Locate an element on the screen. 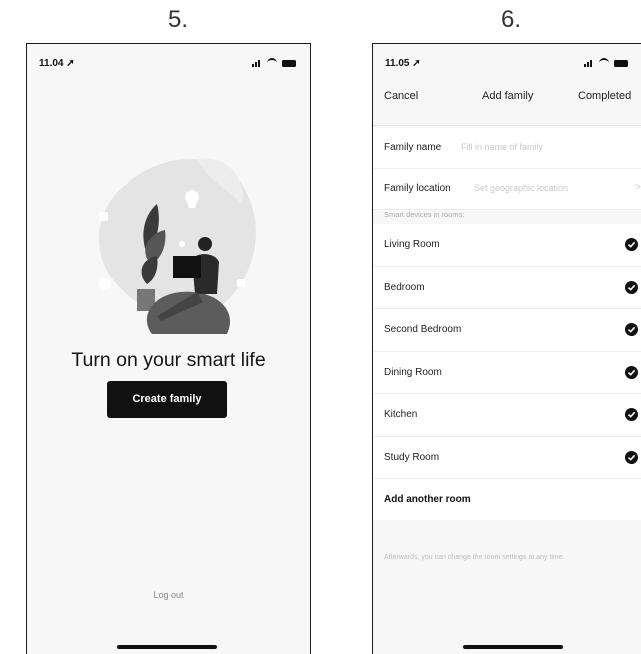 Image resolution: width=641 pixels, height=654 pixels. room-item-living-room: Living Room is located at coordinates (507, 245).